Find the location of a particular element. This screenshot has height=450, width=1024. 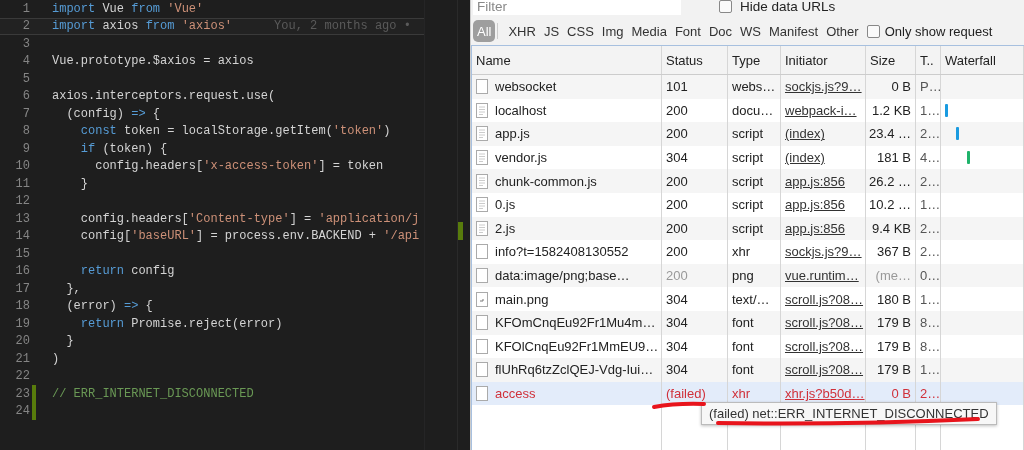

line-number: 18 is located at coordinates (22, 306).